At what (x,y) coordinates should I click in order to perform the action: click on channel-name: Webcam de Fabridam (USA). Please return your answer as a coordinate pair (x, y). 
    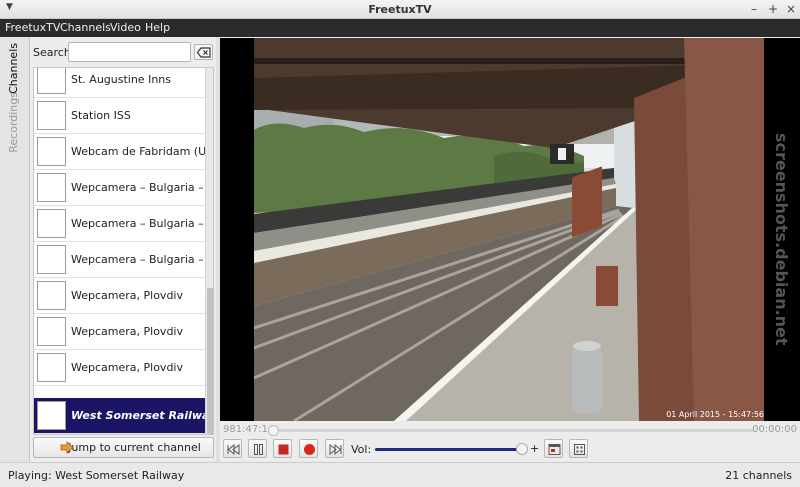
    Looking at the image, I should click on (138, 151).